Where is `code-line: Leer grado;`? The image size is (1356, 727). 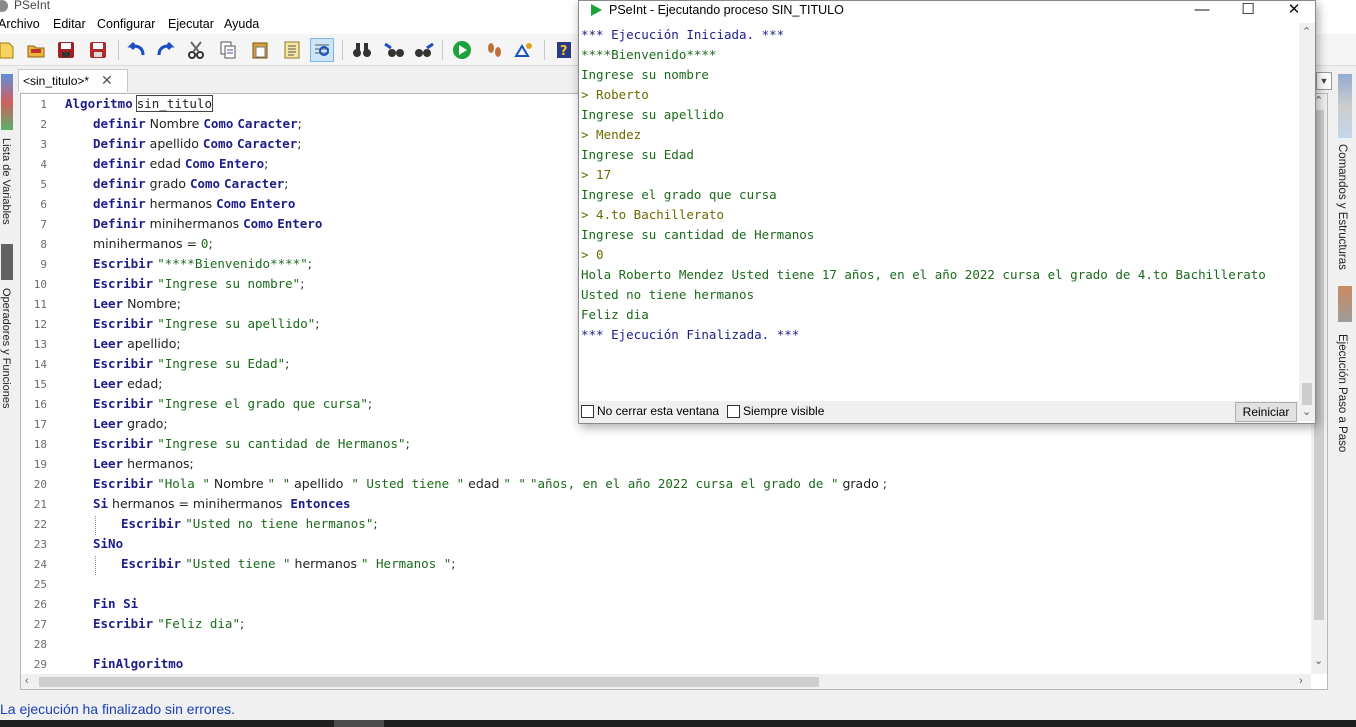 code-line: Leer grado; is located at coordinates (130, 426).